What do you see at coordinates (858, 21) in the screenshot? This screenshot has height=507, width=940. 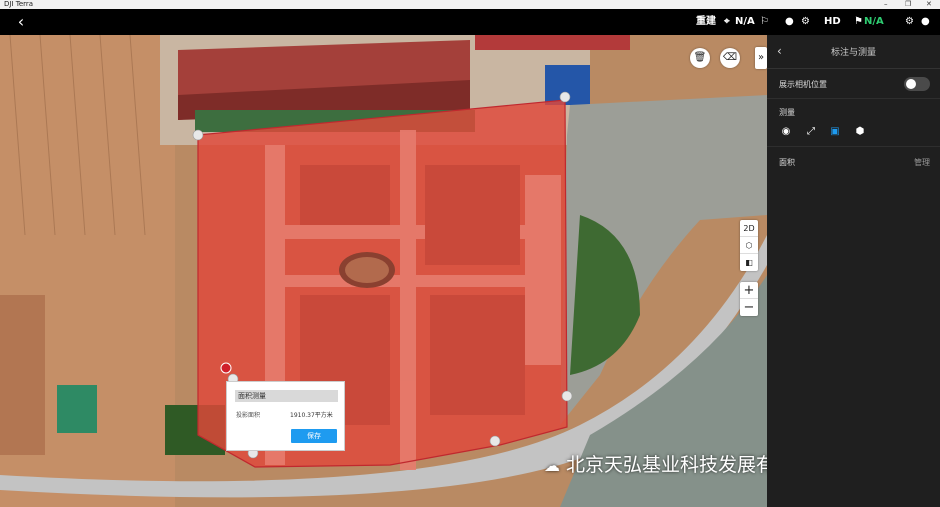 I see `signal-icon: ⚑` at bounding box center [858, 21].